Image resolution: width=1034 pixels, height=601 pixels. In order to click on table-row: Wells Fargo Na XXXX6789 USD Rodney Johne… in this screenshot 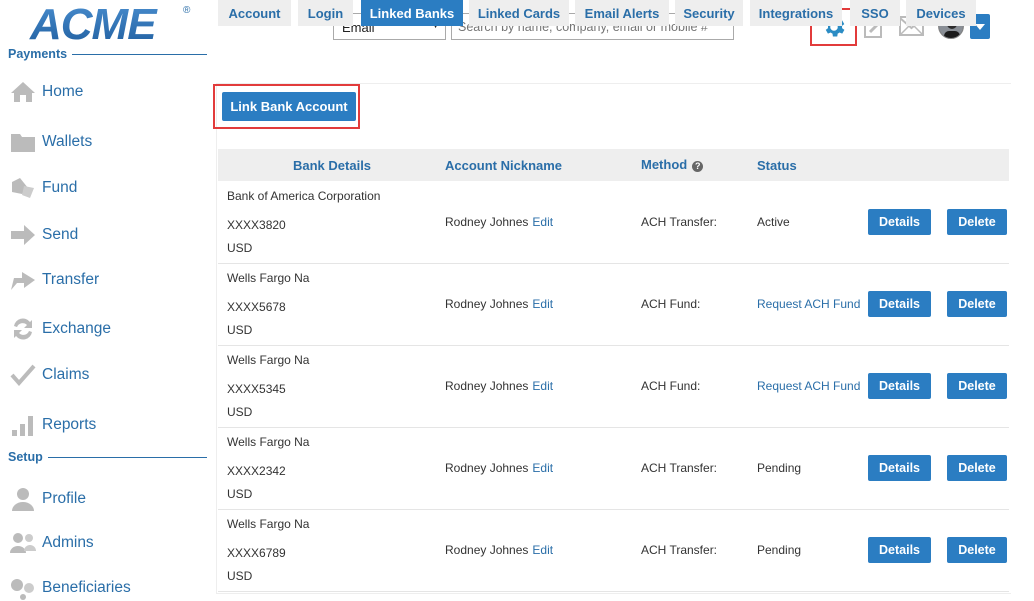, I will do `click(613, 551)`.